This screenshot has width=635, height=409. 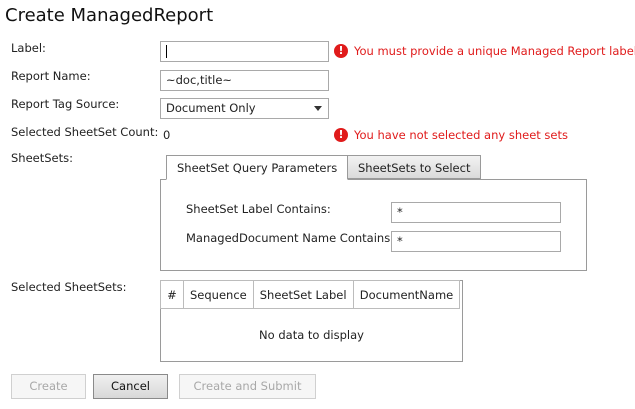 What do you see at coordinates (247, 386) in the screenshot?
I see `create-and-submit-button: Create and Submit` at bounding box center [247, 386].